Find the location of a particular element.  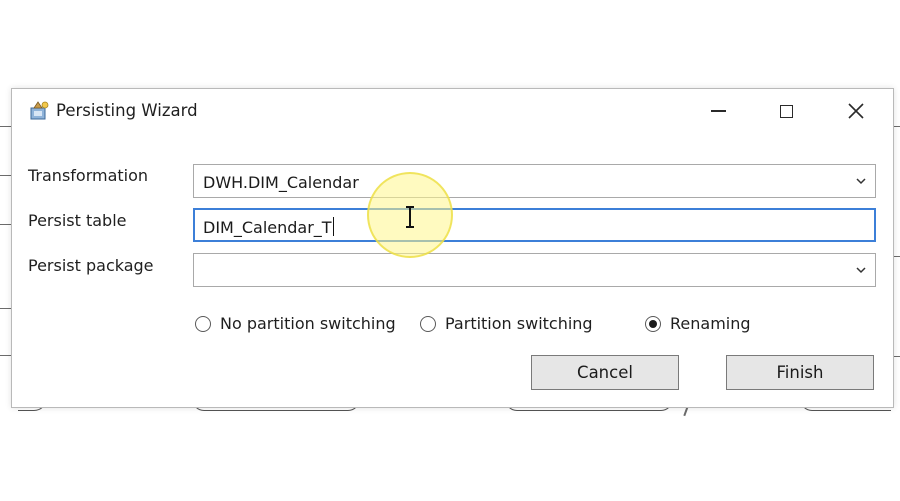

radio-partition-switching: Partition switching is located at coordinates (506, 323).